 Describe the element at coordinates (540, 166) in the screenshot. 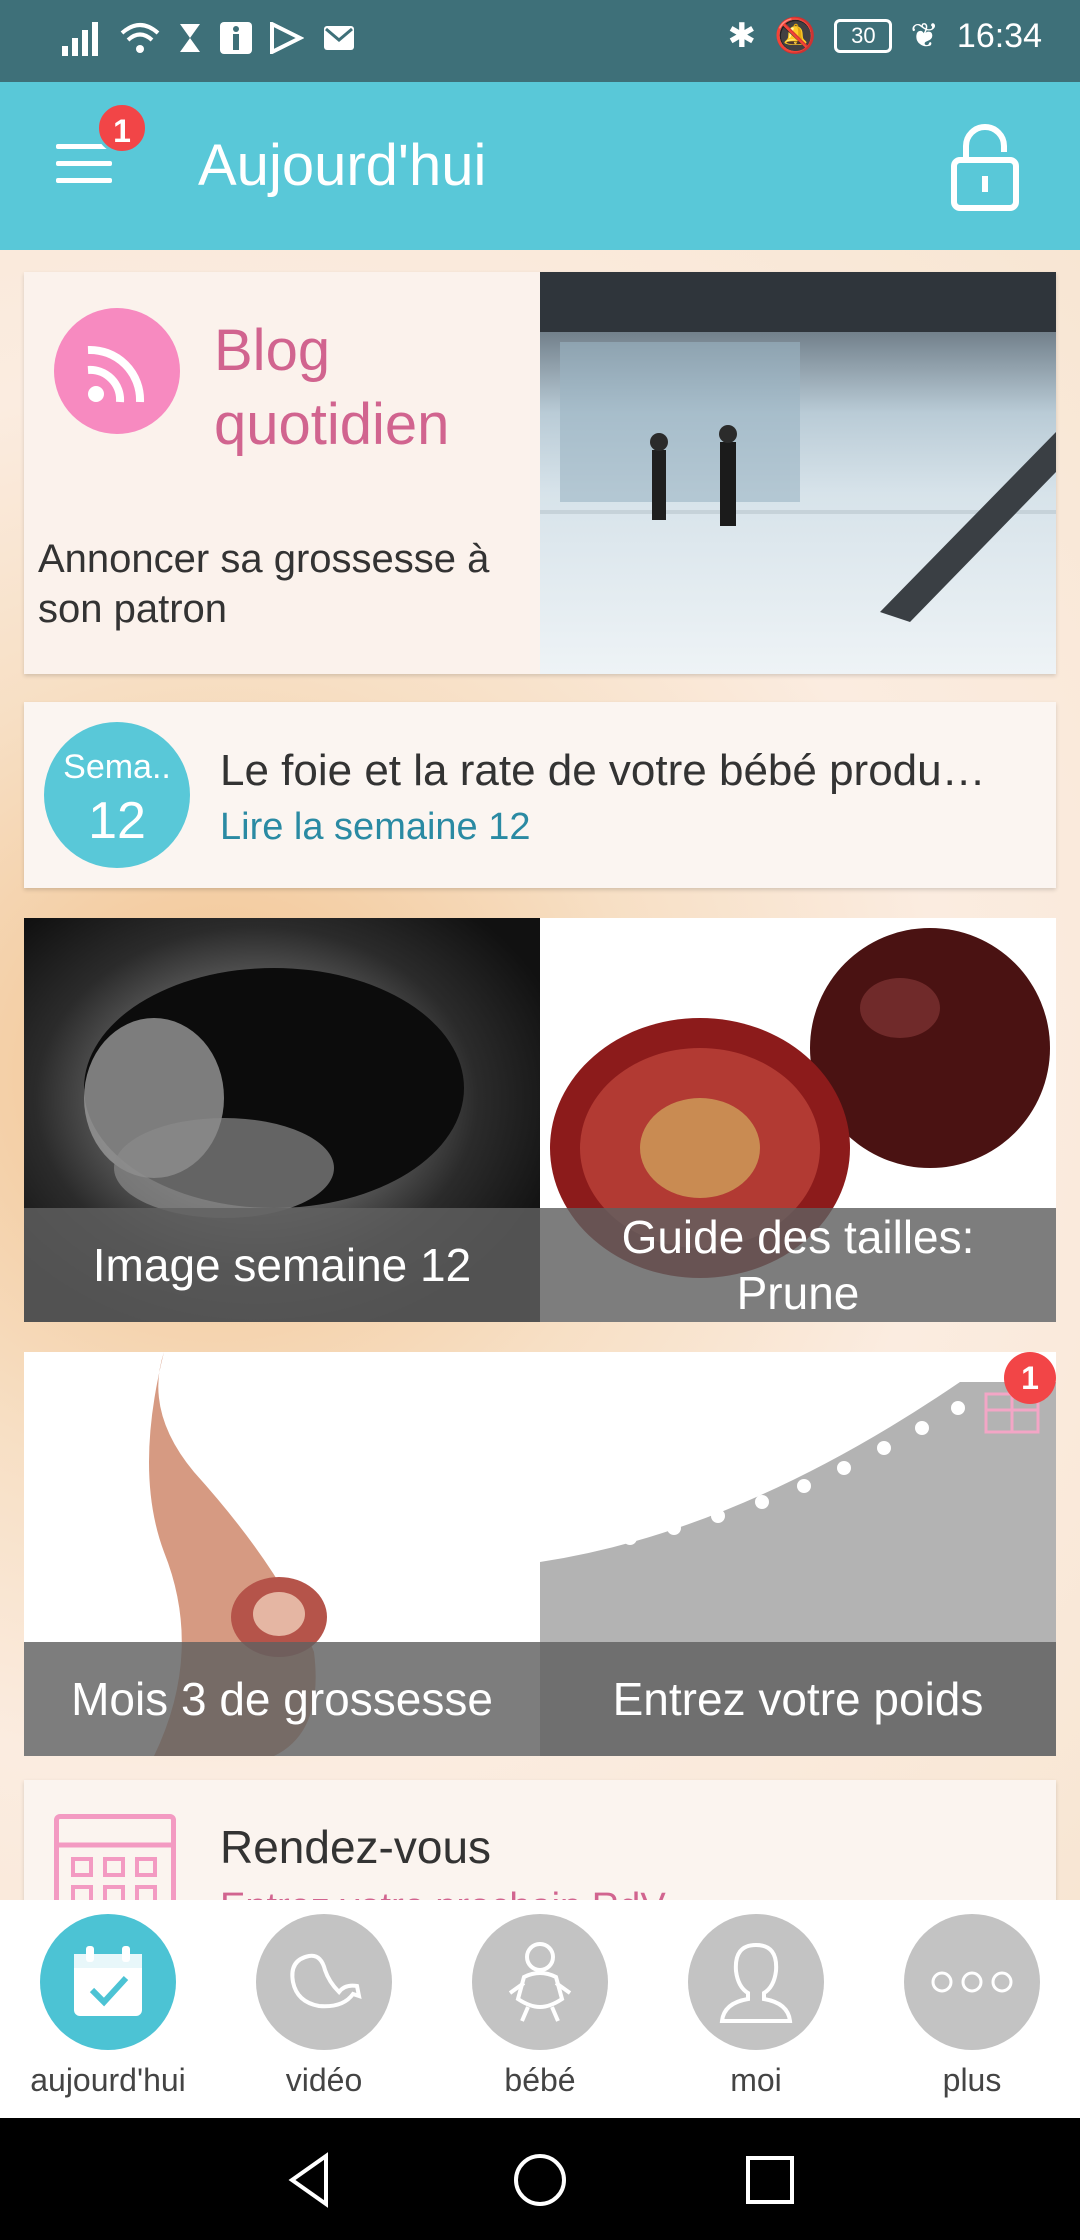

I see `app-bar: 1 Aujourd'hui` at that location.